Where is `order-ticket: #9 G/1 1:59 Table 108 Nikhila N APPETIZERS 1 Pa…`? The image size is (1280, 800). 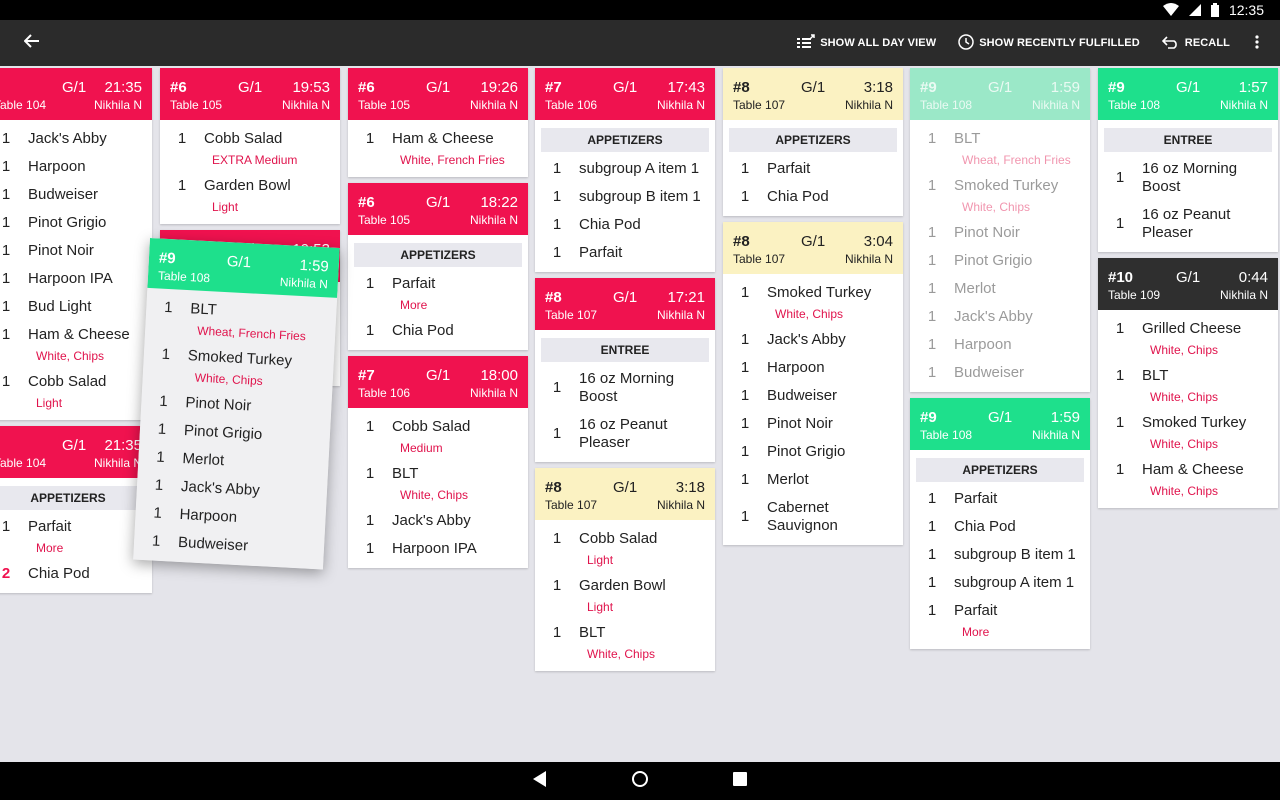 order-ticket: #9 G/1 1:59 Table 108 Nikhila N APPETIZERS 1 Pa… is located at coordinates (1000, 523).